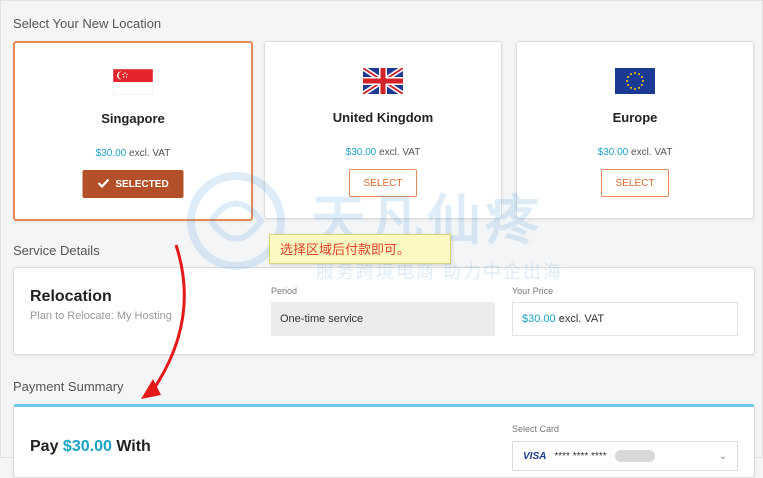  I want to click on pay-title: Pay $30.00 With, so click(90, 447).